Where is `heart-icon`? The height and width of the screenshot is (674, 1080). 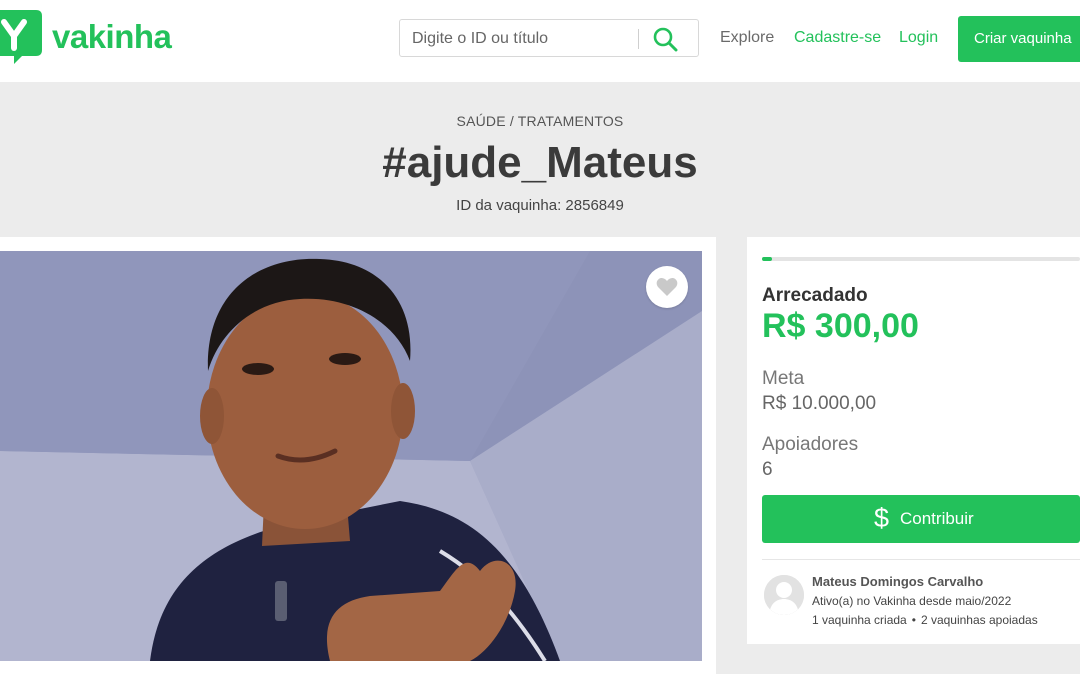
heart-icon is located at coordinates (667, 287).